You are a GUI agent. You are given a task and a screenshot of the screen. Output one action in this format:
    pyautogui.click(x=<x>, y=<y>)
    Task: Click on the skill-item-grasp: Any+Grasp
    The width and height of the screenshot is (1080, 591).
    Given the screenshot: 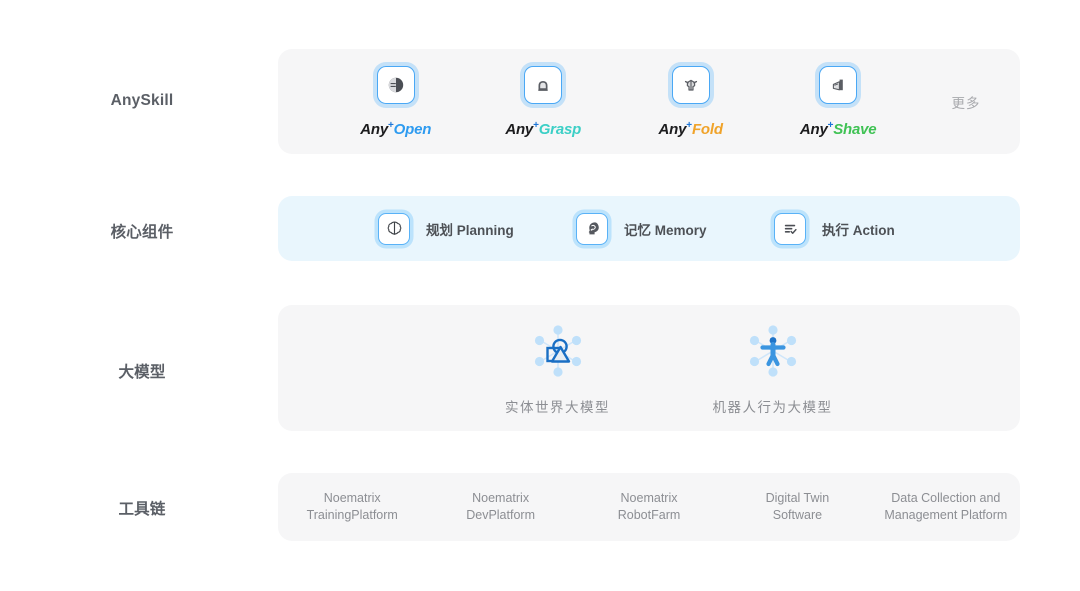 What is the action you would take?
    pyautogui.click(x=542, y=101)
    